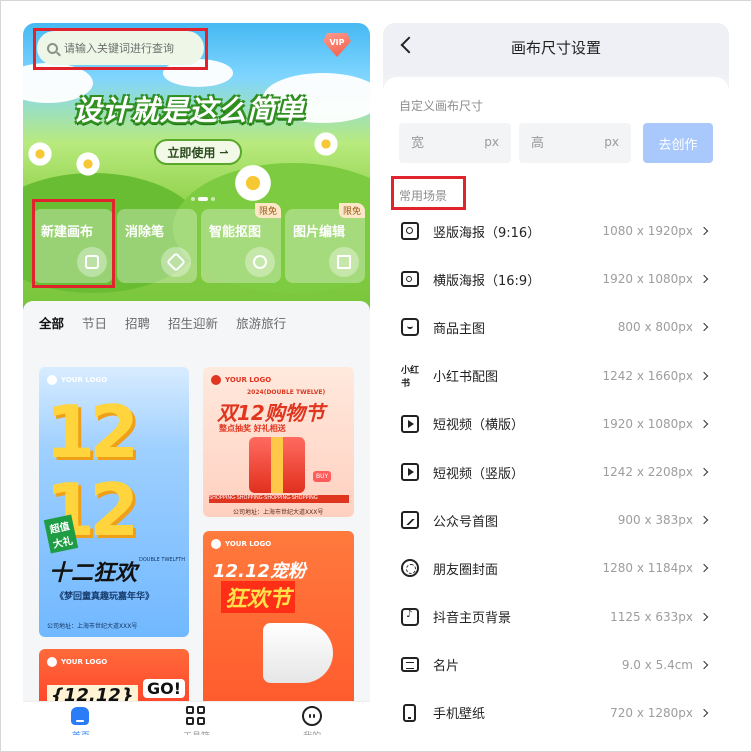 The width and height of the screenshot is (752, 752). Describe the element at coordinates (556, 424) in the screenshot. I see `scene-row: 短视频（横版） 1920 x 1080px` at that location.